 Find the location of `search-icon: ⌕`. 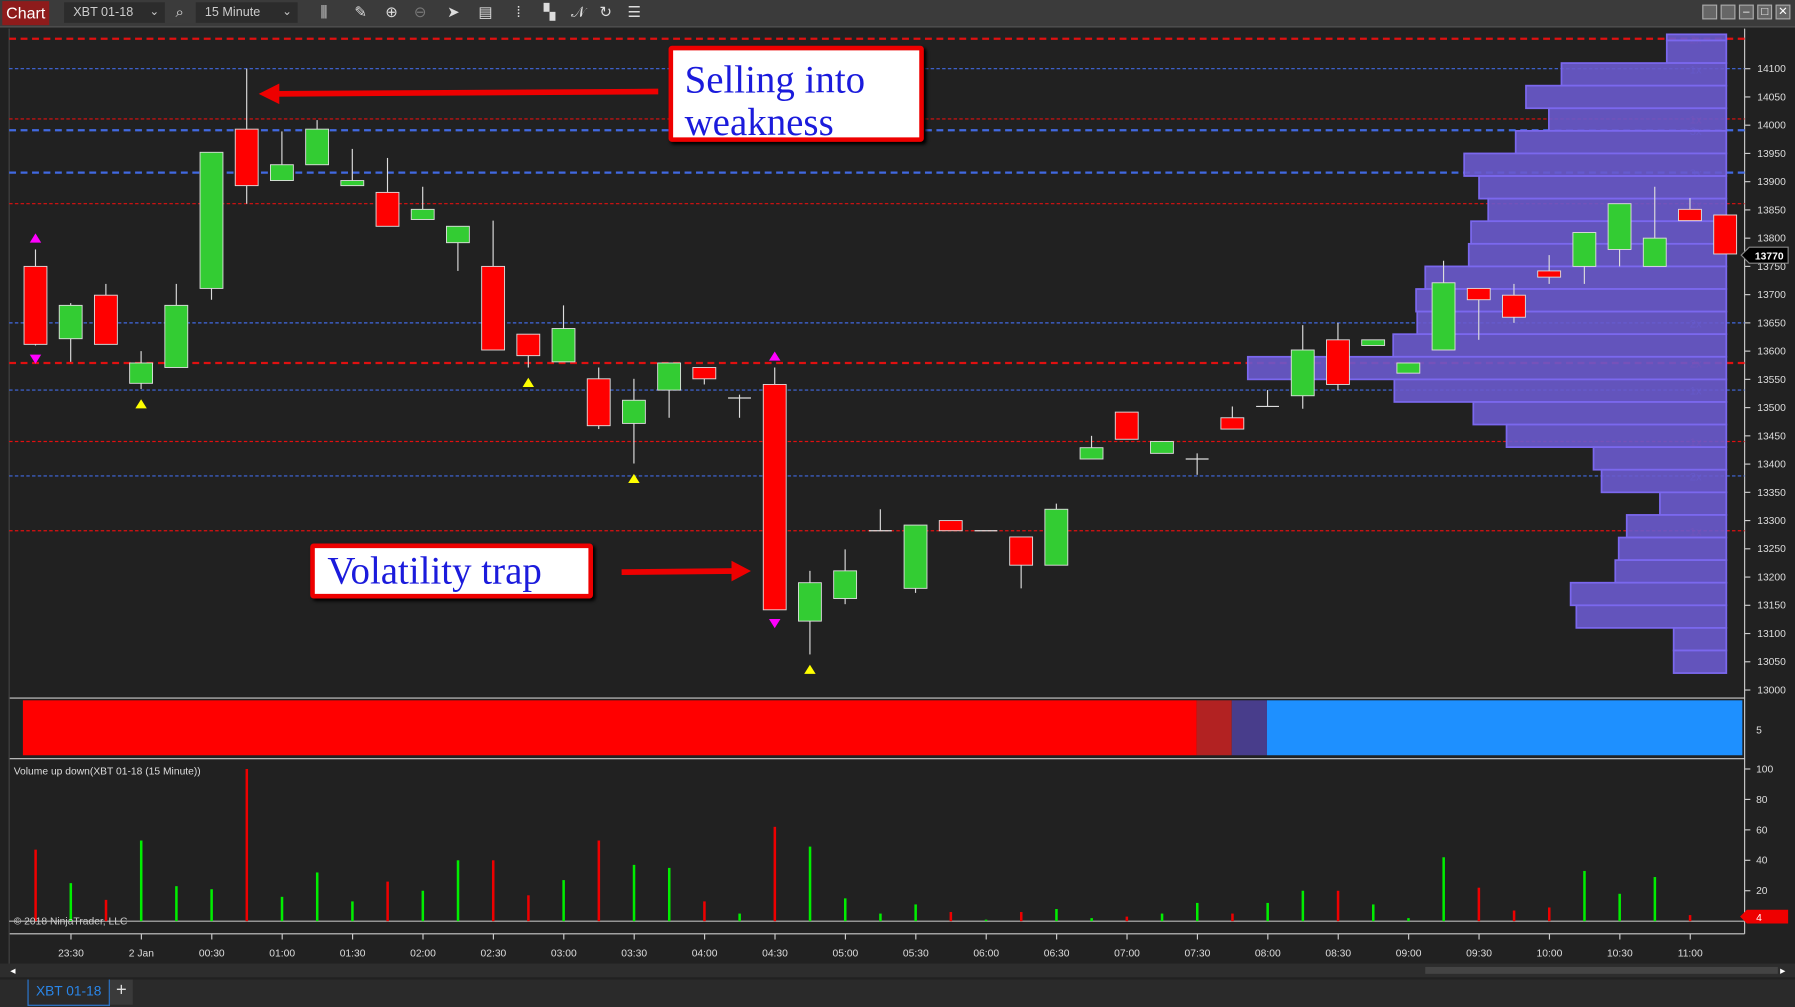

search-icon: ⌕ is located at coordinates (179, 12).